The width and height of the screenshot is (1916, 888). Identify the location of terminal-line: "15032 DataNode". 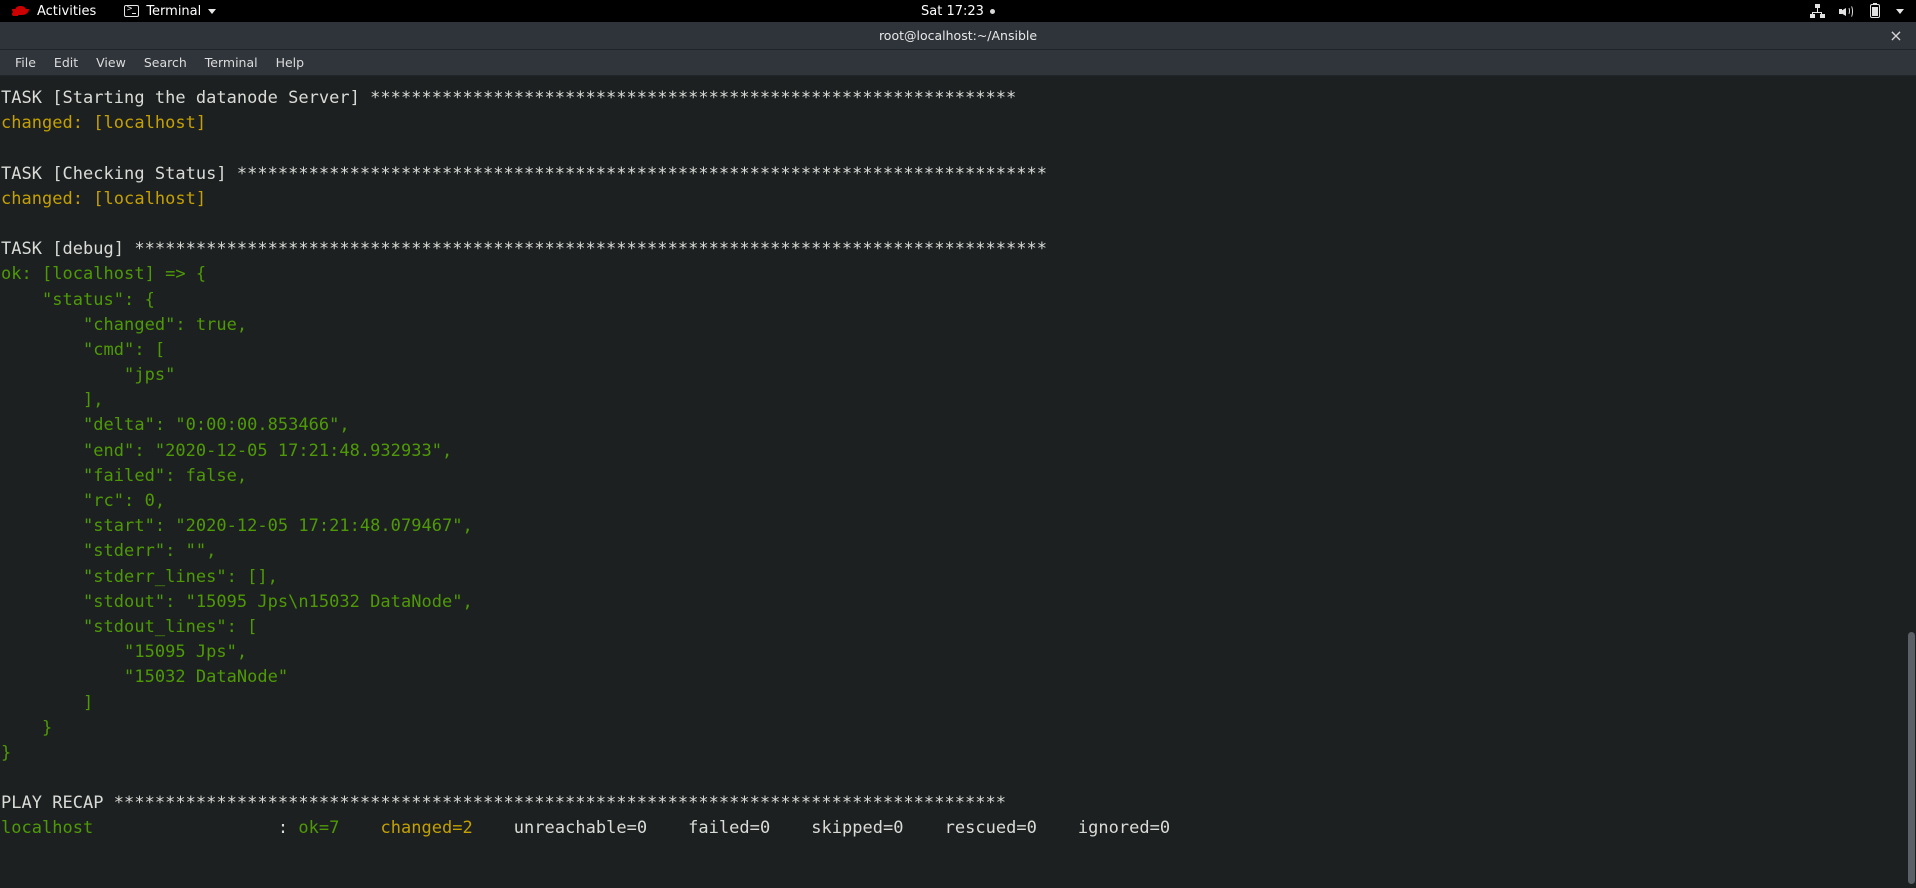
(145, 677).